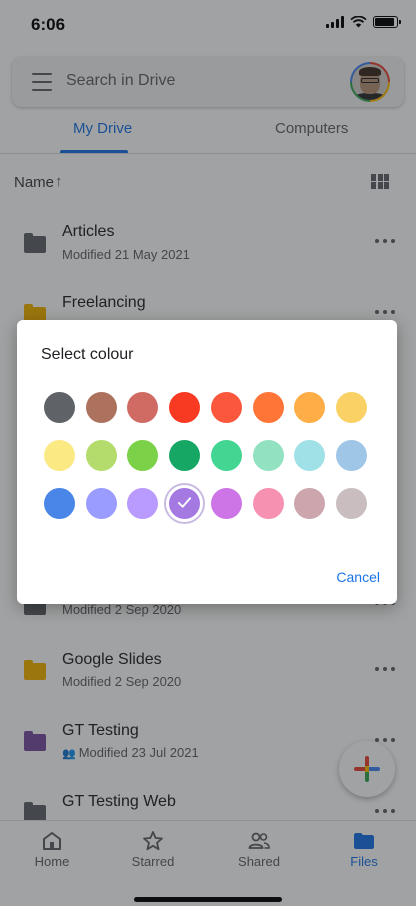  Describe the element at coordinates (358, 577) in the screenshot. I see `cancel-button: Cancel` at that location.